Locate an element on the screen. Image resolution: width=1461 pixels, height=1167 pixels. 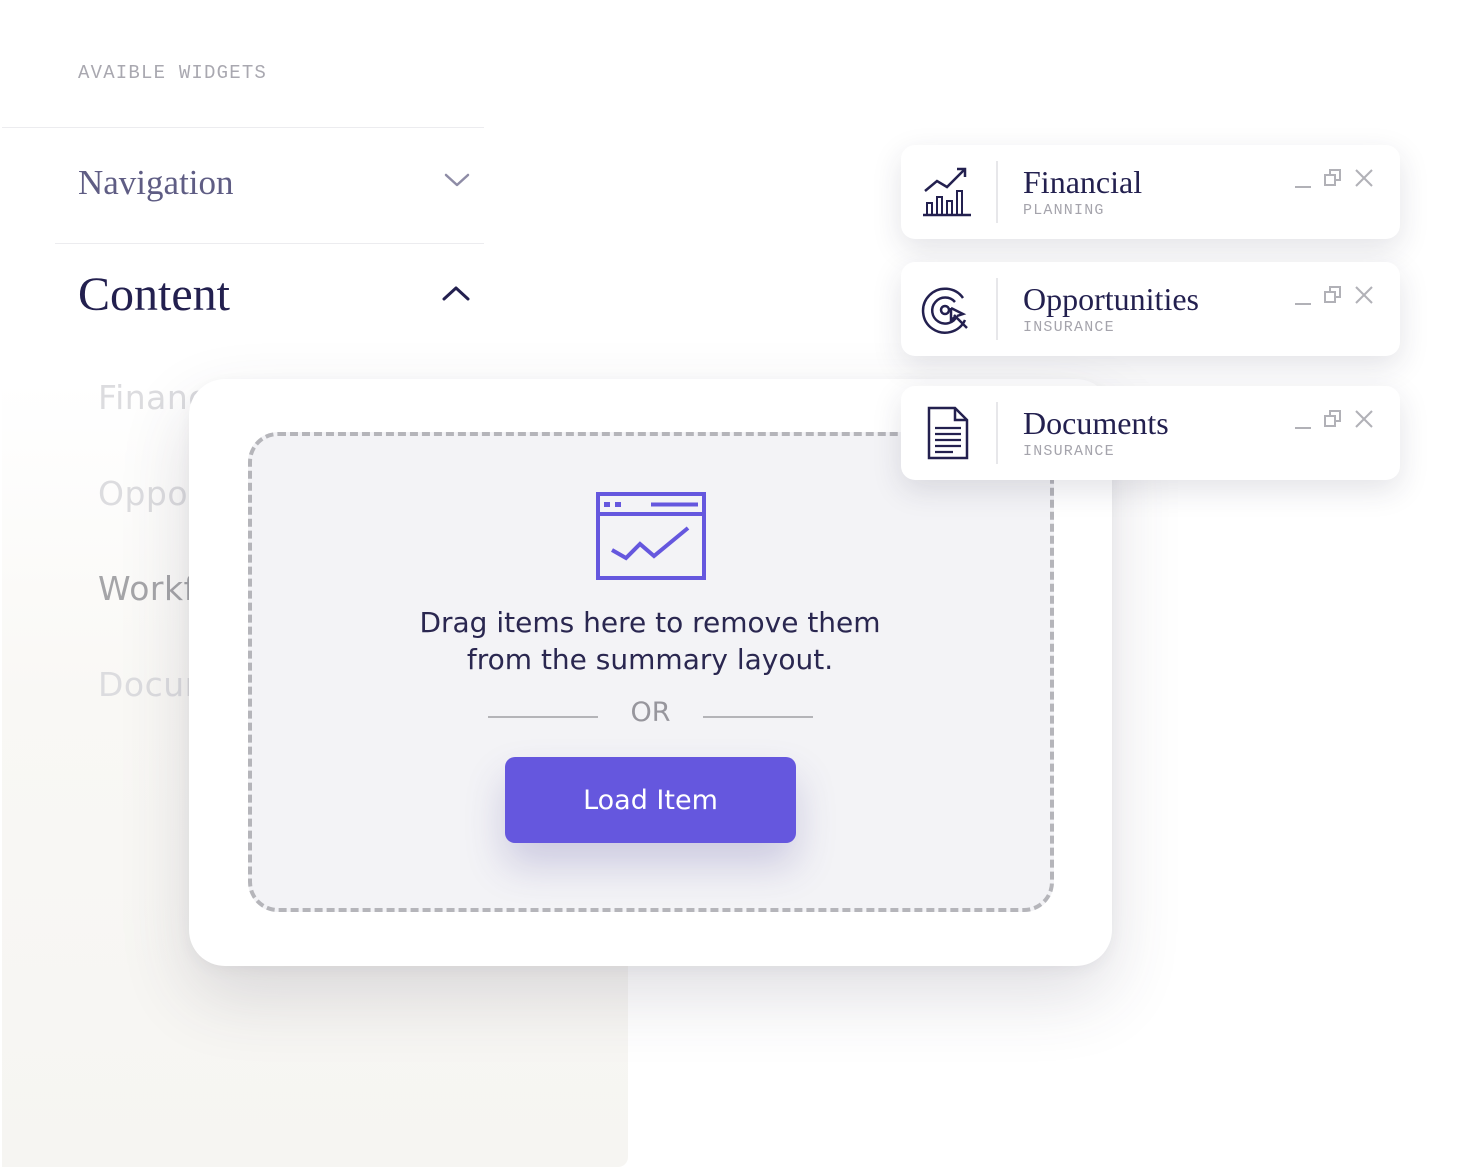
accordion-content-label: Content is located at coordinates (154, 294).